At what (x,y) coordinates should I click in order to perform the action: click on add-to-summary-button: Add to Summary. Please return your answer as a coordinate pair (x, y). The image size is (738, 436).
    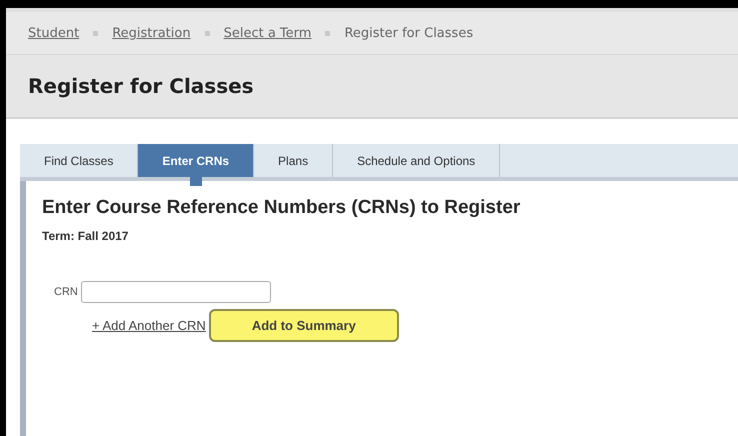
    Looking at the image, I should click on (303, 325).